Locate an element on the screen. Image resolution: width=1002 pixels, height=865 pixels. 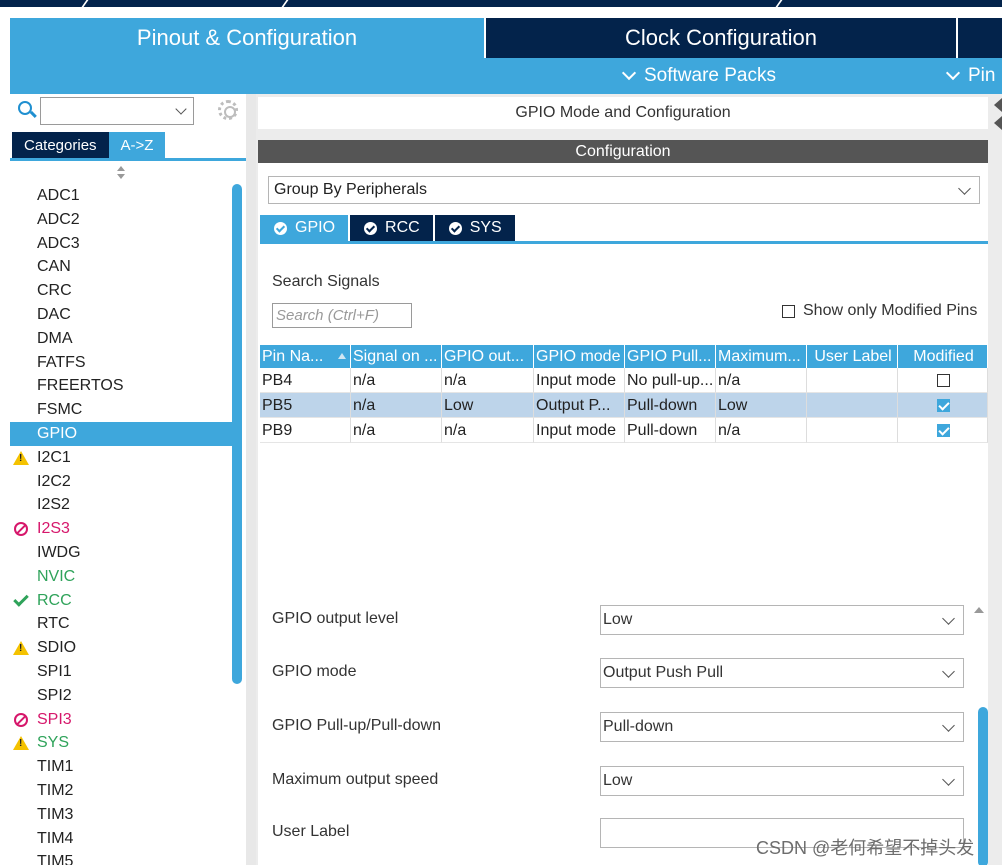
category-item-tim2: TIM2 is located at coordinates (121, 791).